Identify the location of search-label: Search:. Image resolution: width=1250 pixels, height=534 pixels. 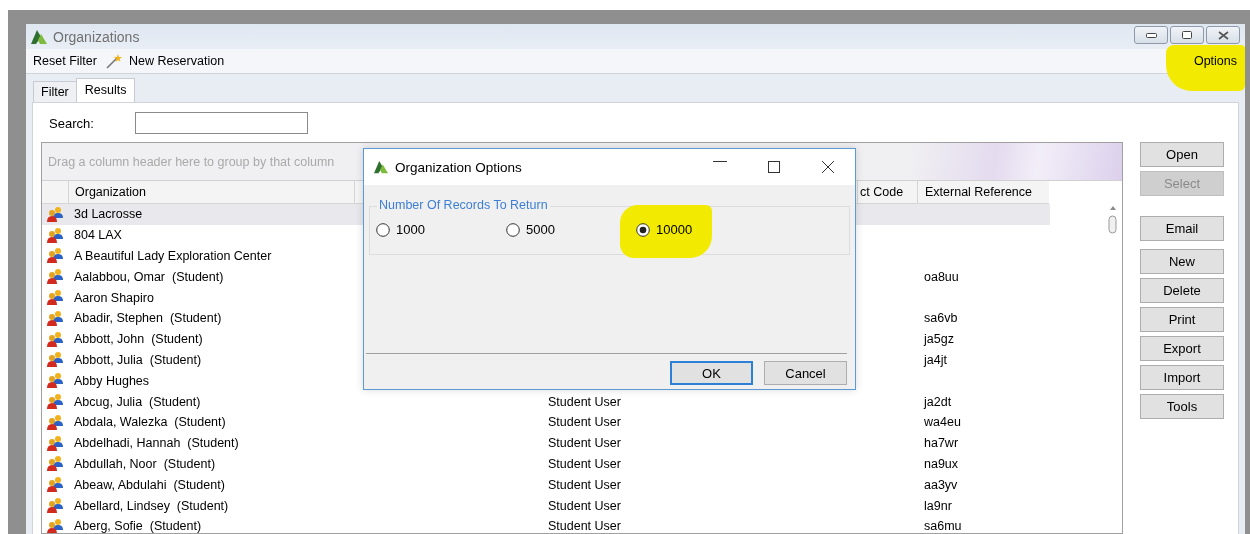
(71, 123).